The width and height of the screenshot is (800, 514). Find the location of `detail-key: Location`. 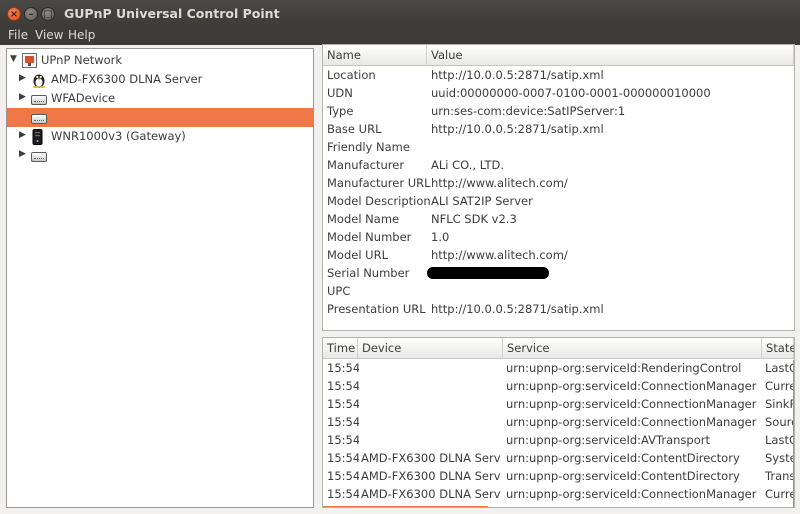

detail-key: Location is located at coordinates (351, 75).